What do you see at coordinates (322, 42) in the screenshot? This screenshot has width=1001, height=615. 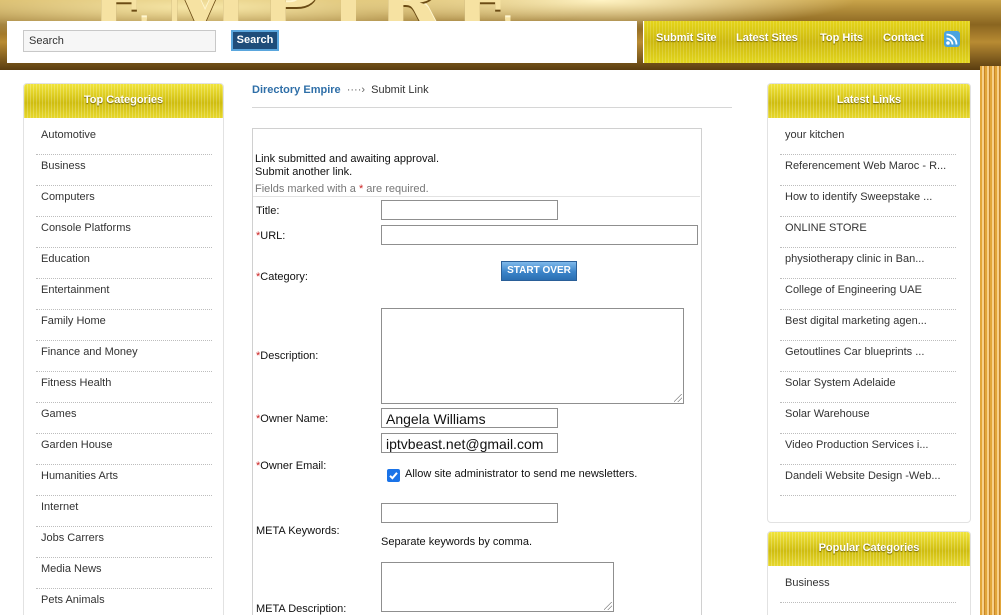 I see `search-bar: Search Search` at bounding box center [322, 42].